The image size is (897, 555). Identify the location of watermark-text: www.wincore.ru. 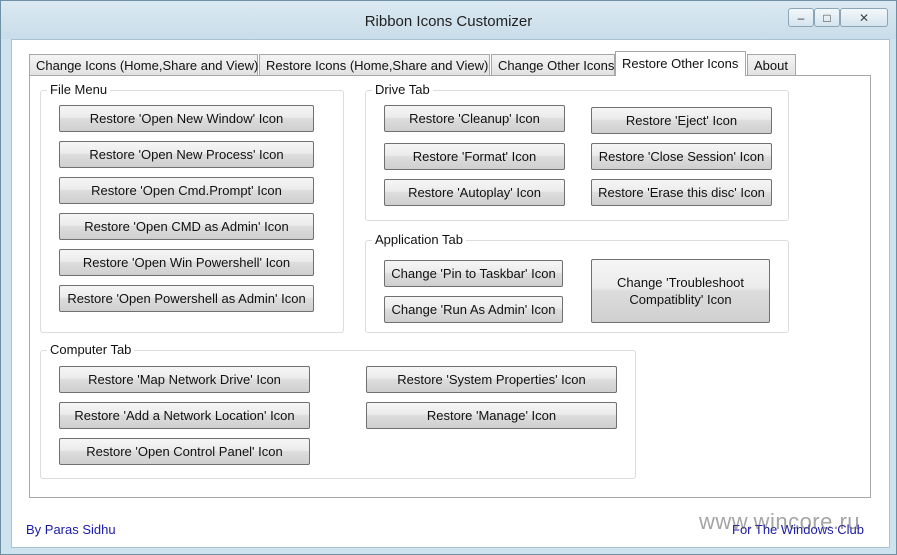
(780, 521).